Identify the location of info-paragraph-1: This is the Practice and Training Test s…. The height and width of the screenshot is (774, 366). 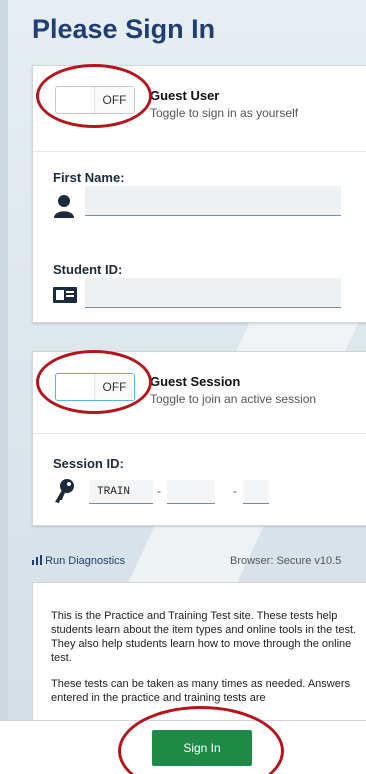
(204, 637).